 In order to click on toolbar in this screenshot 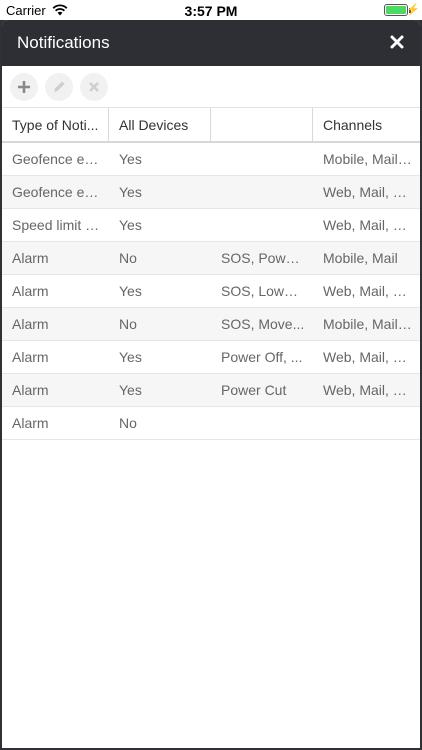, I will do `click(211, 87)`.